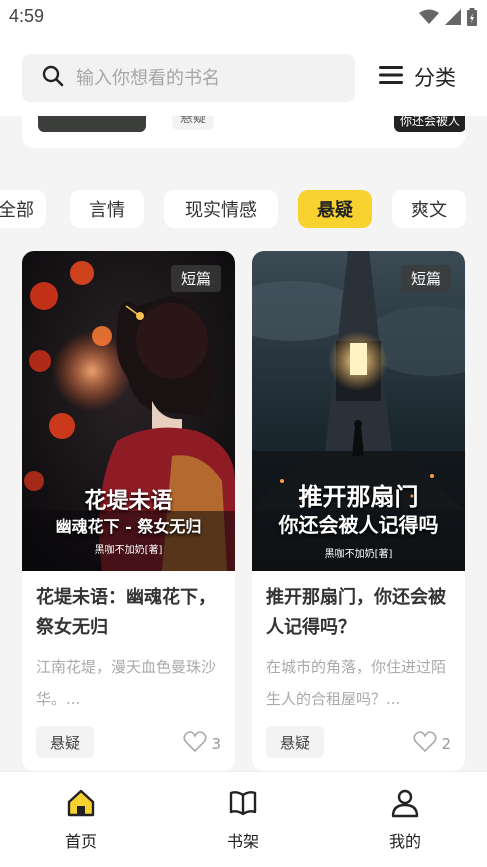  I want to click on search-box, so click(188, 78).